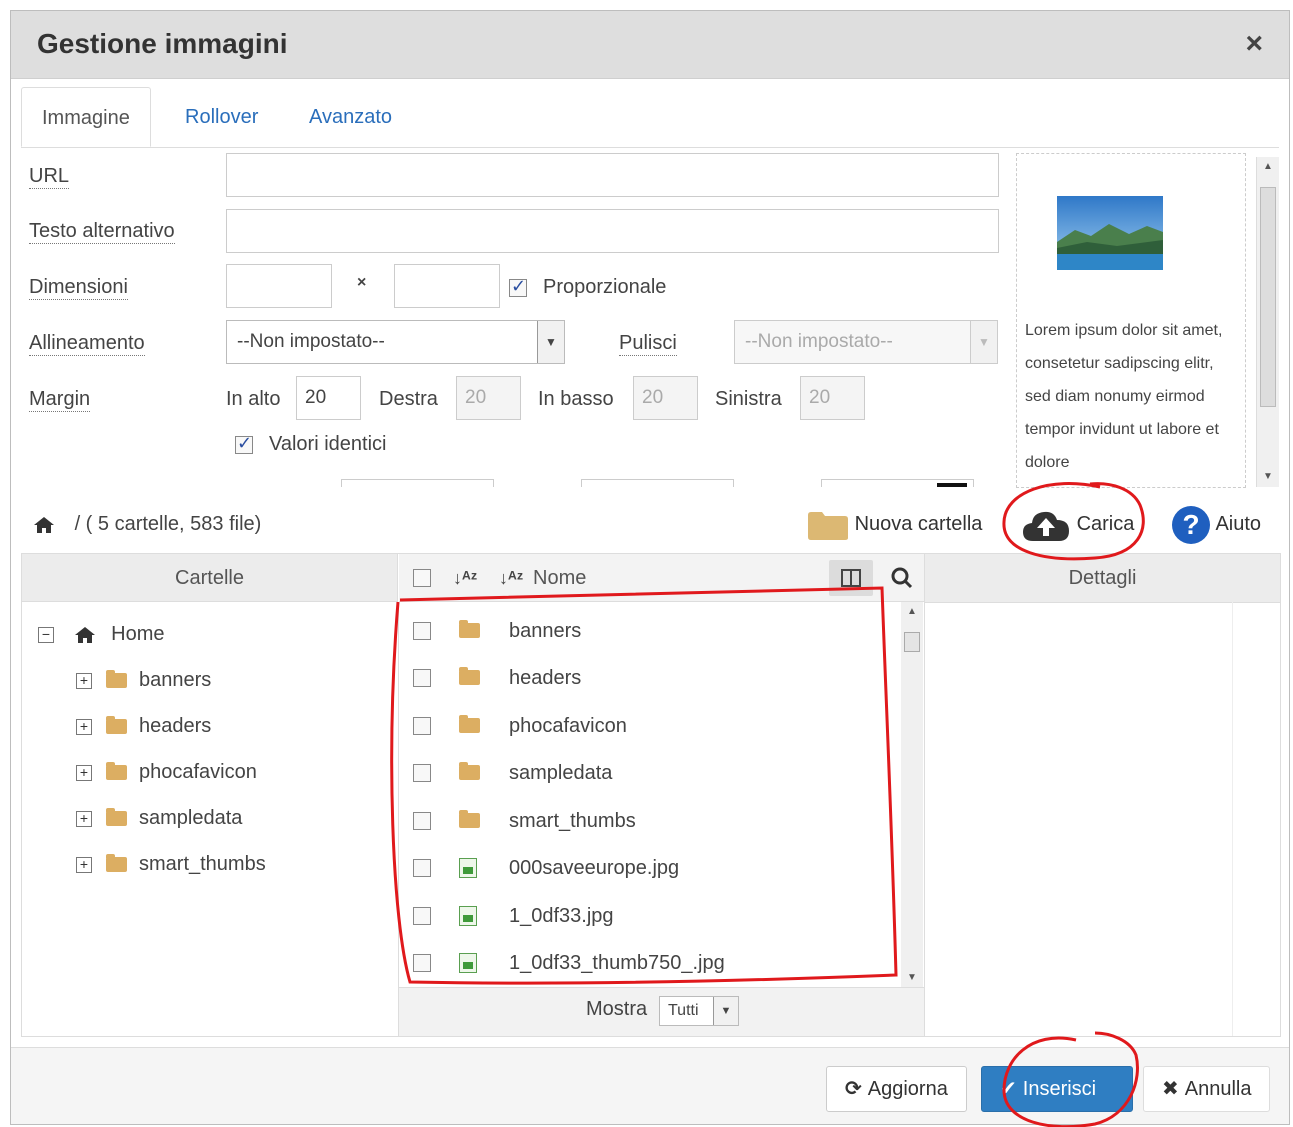 The image size is (1293, 1127). I want to click on new-folder-button: Nuova cartella, so click(894, 524).